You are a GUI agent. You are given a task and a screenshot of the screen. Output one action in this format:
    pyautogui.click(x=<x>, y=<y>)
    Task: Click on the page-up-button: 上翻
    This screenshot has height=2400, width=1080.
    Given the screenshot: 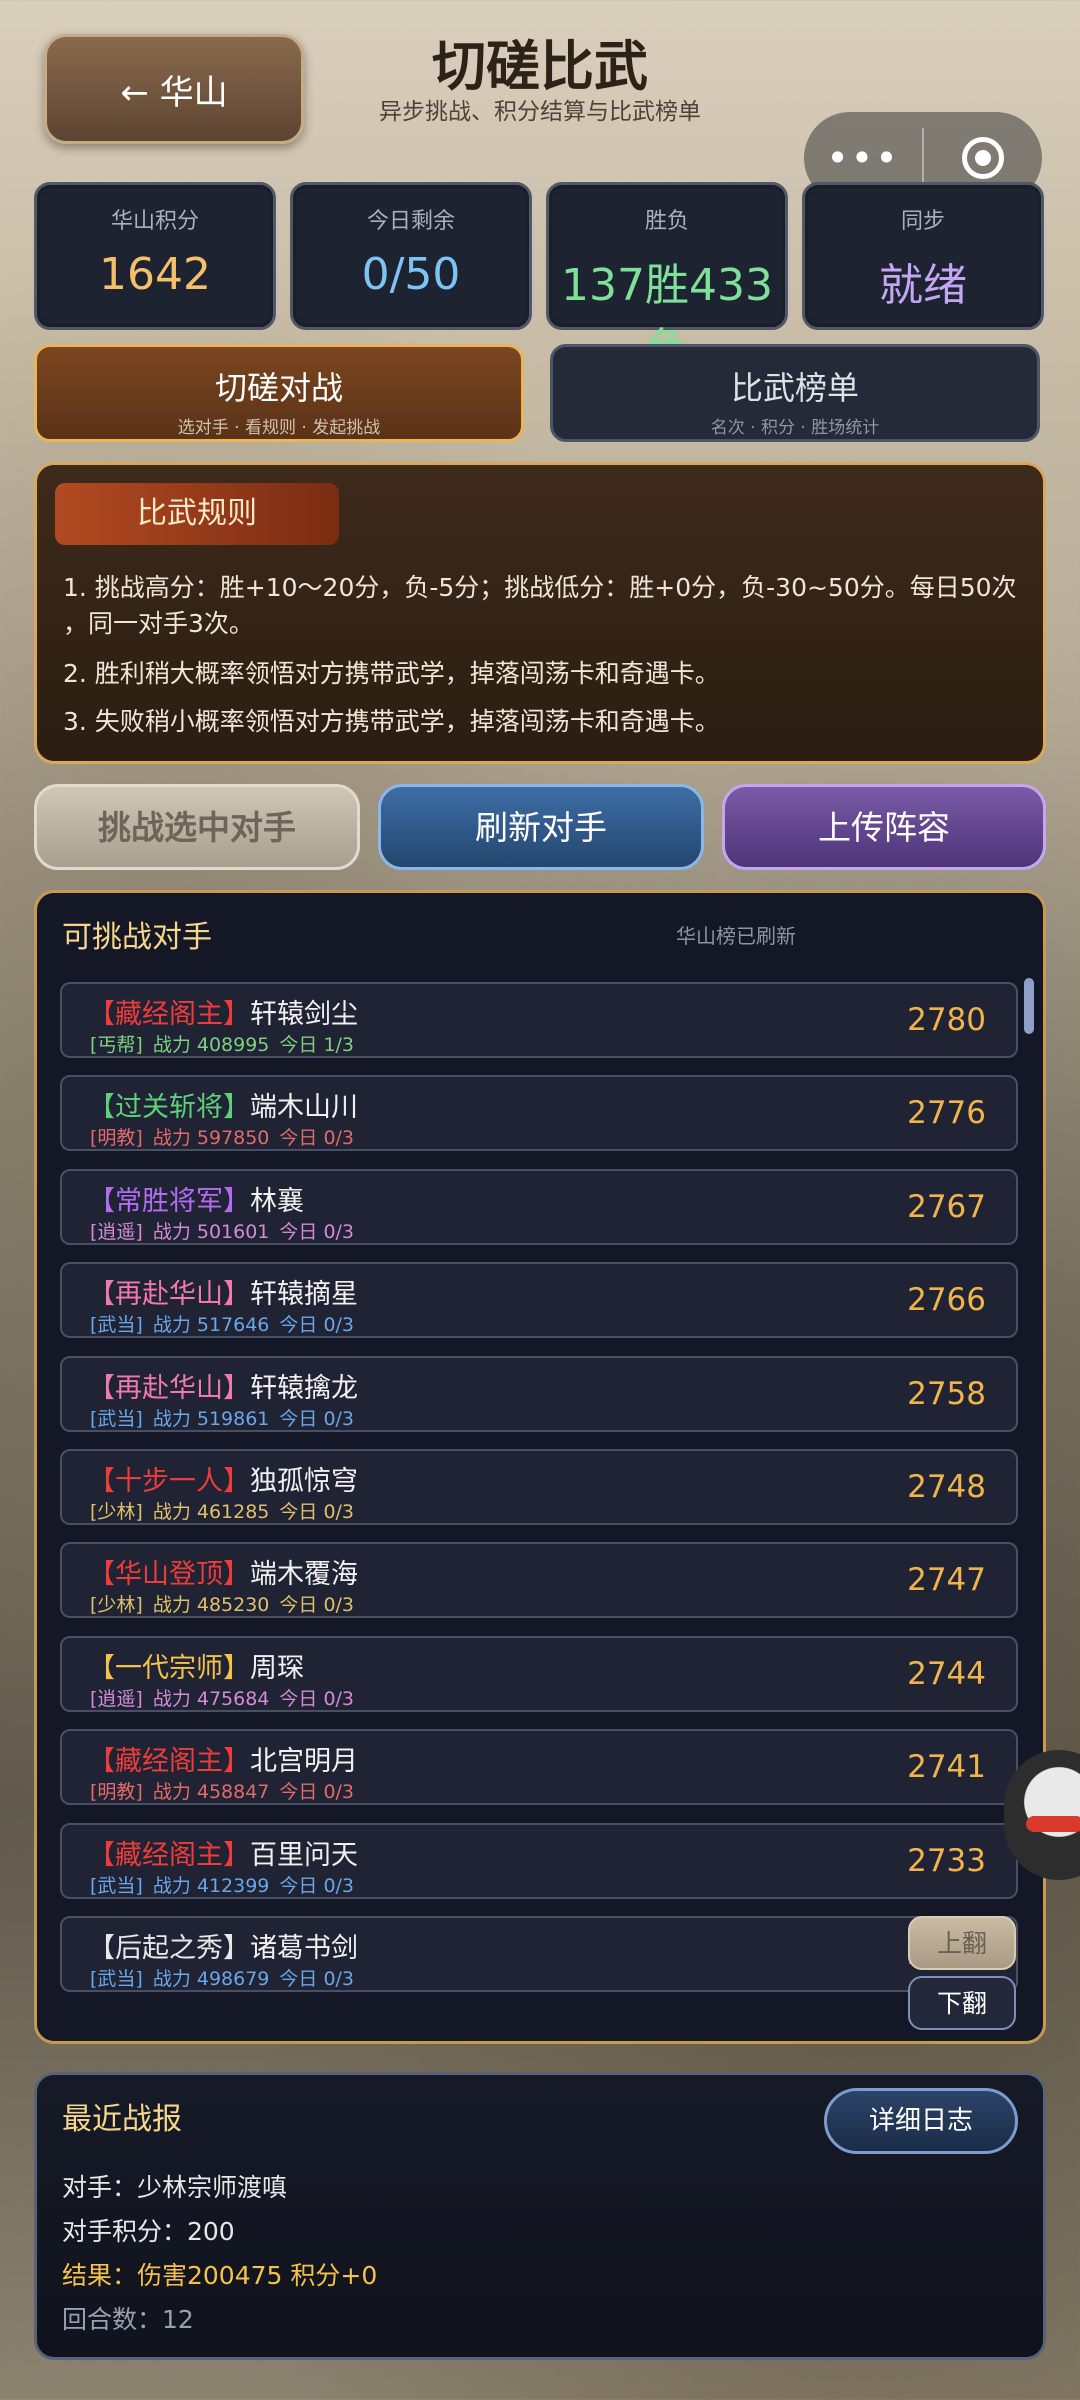 What is the action you would take?
    pyautogui.click(x=962, y=1943)
    